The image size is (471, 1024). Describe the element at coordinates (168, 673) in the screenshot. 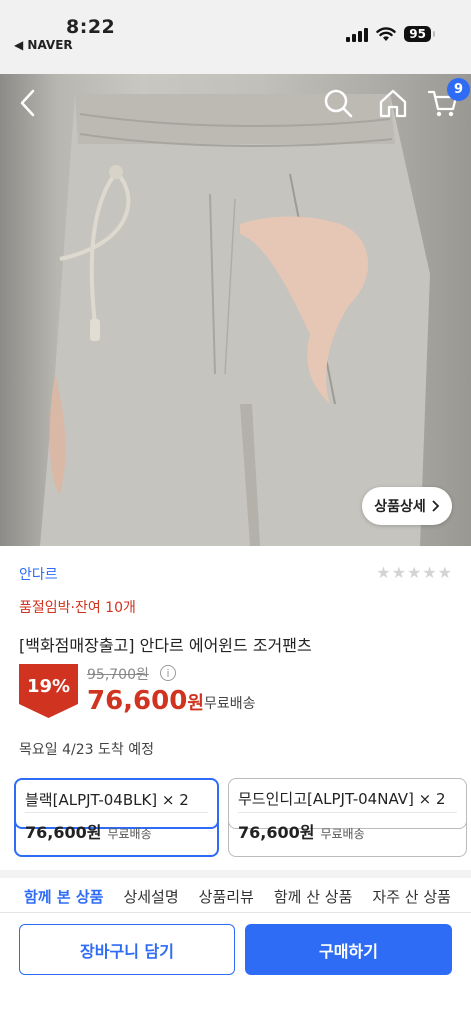

I see `info-icon: i` at that location.